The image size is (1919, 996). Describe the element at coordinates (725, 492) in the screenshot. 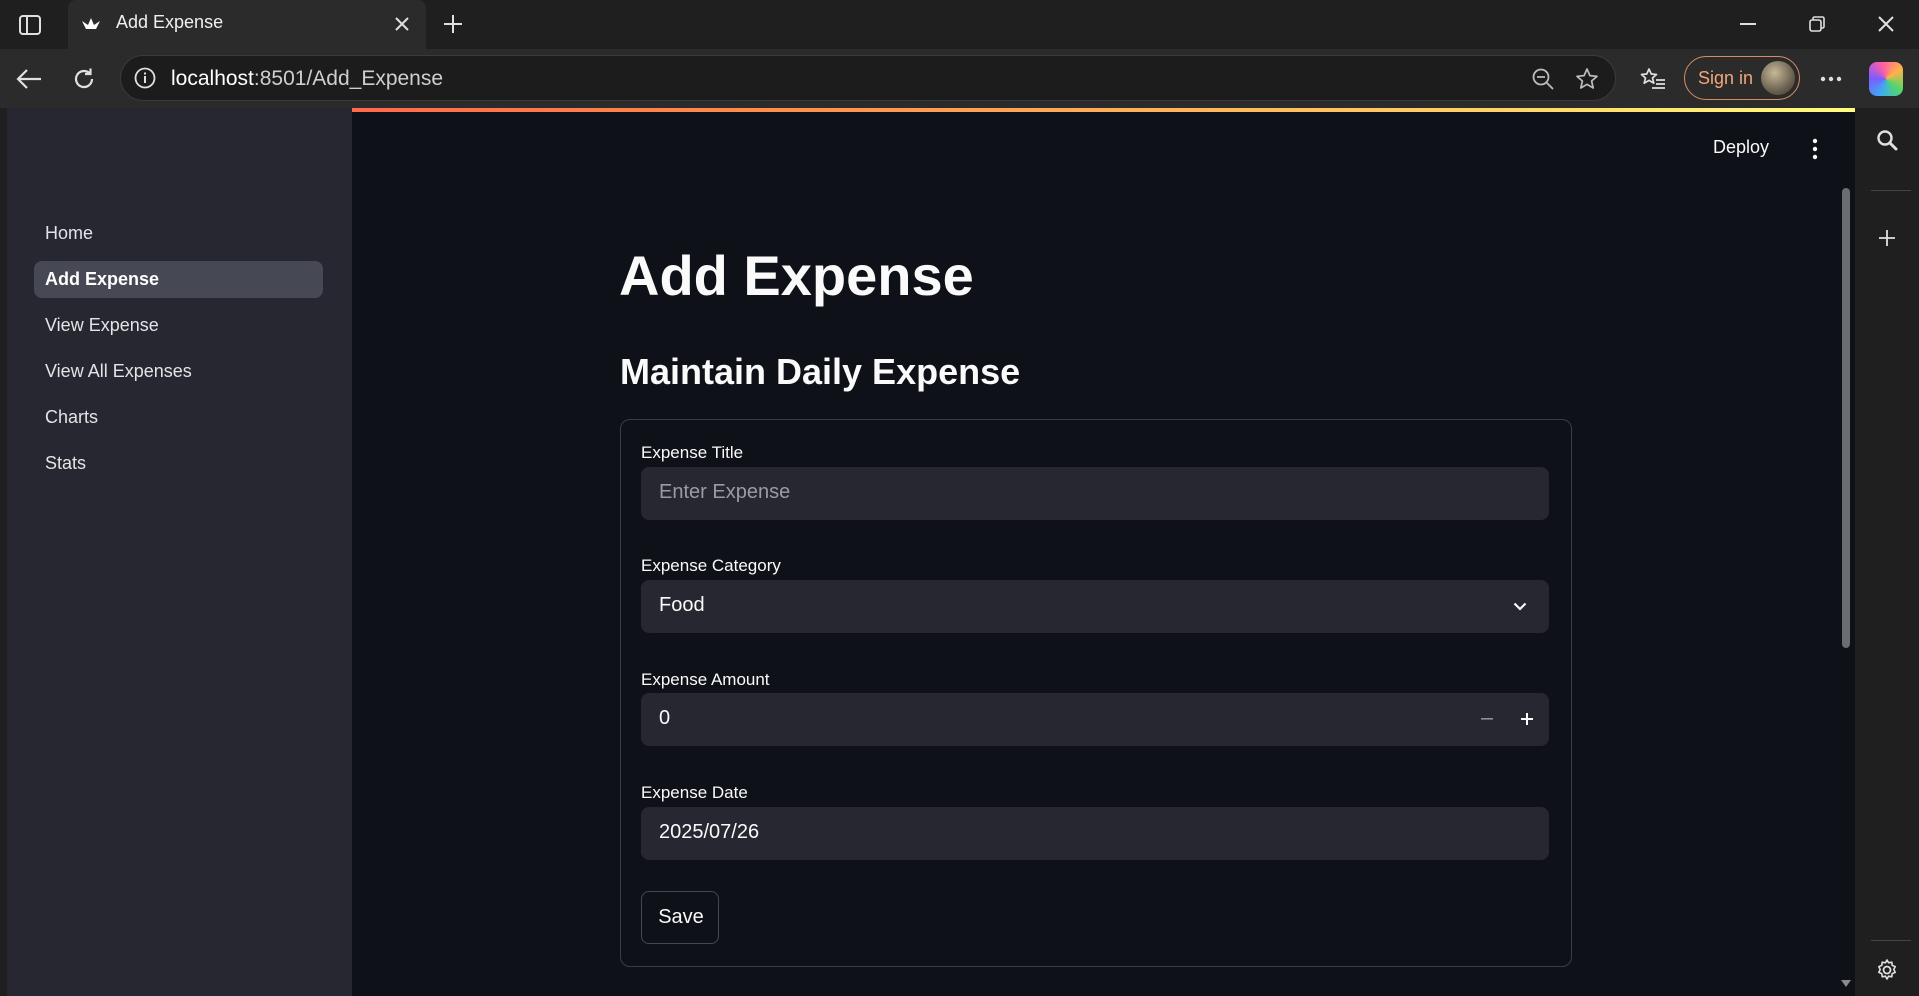

I see `expense-title-placeholder: Enter Expense` at that location.